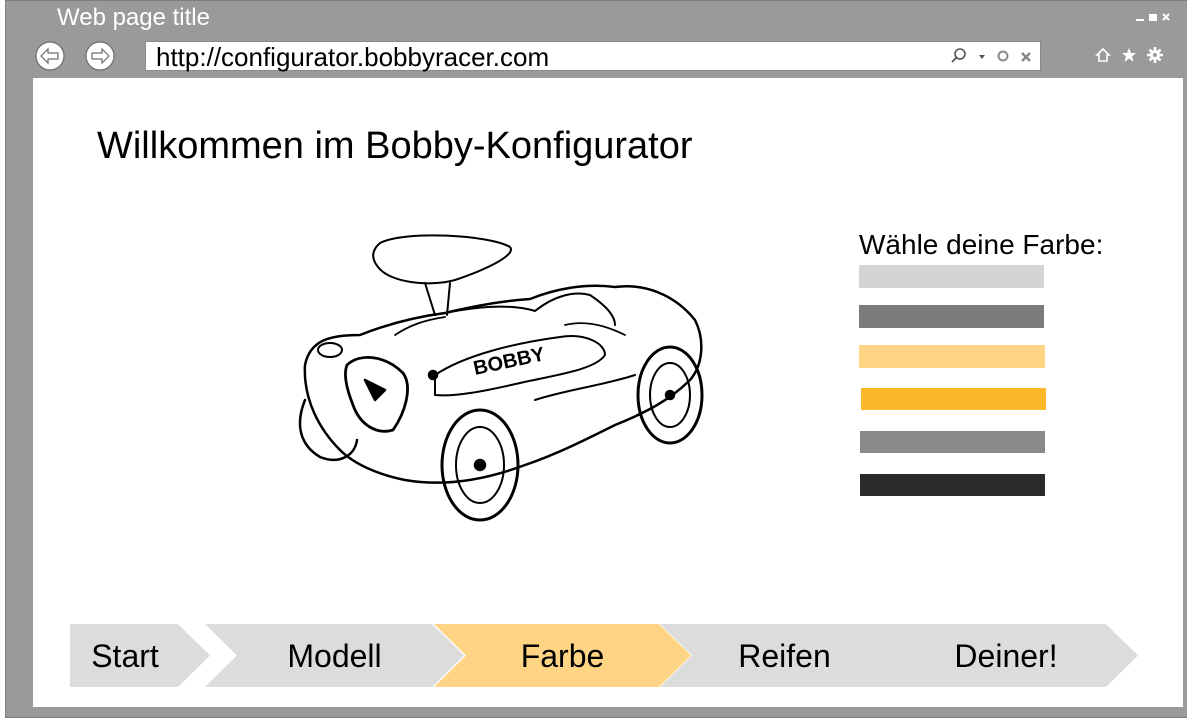 The height and width of the screenshot is (722, 1187). Describe the element at coordinates (1026, 59) in the screenshot. I see `stop-icon` at that location.